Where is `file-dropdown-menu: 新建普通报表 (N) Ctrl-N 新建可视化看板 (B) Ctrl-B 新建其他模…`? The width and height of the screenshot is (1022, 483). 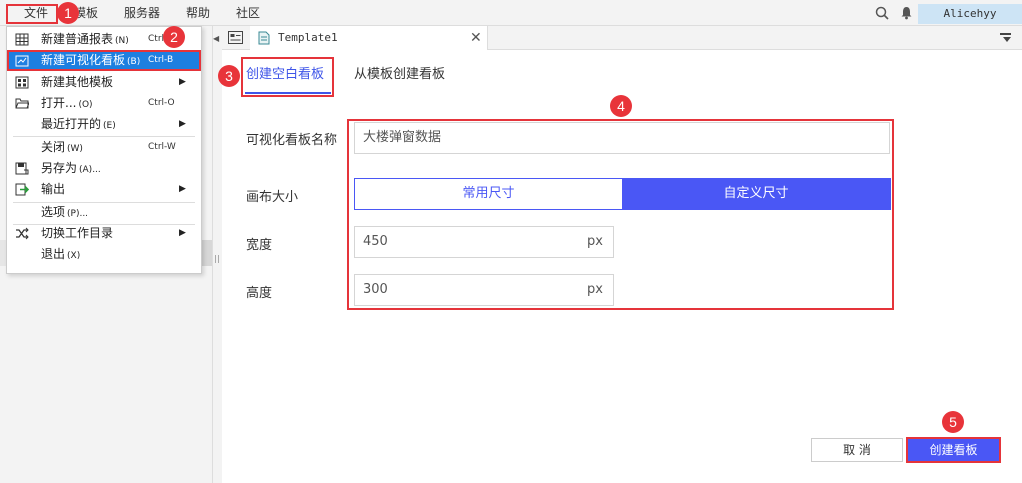 file-dropdown-menu: 新建普通报表 (N) Ctrl-N 新建可视化看板 (B) Ctrl-B 新建其他模… is located at coordinates (104, 150).